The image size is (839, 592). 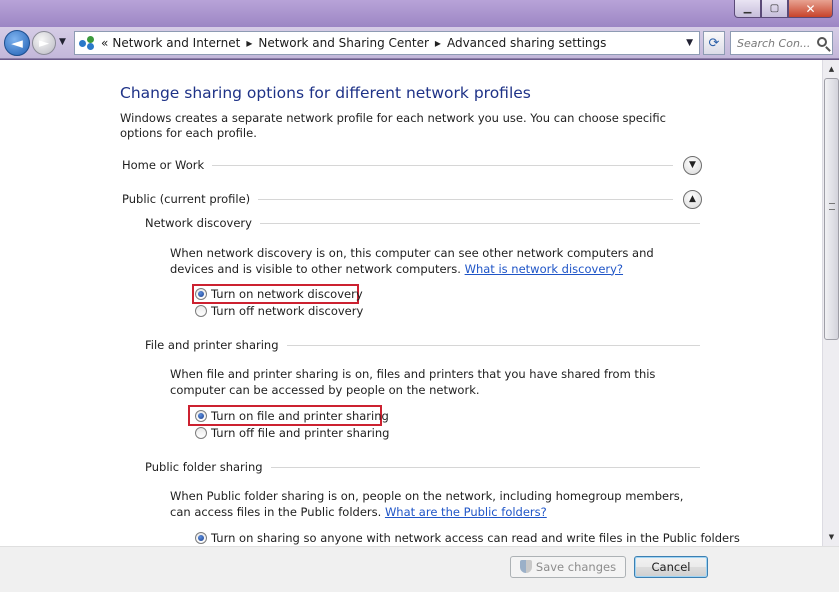 What do you see at coordinates (419, 569) in the screenshot?
I see `footer-bar: Save changes Cancel` at bounding box center [419, 569].